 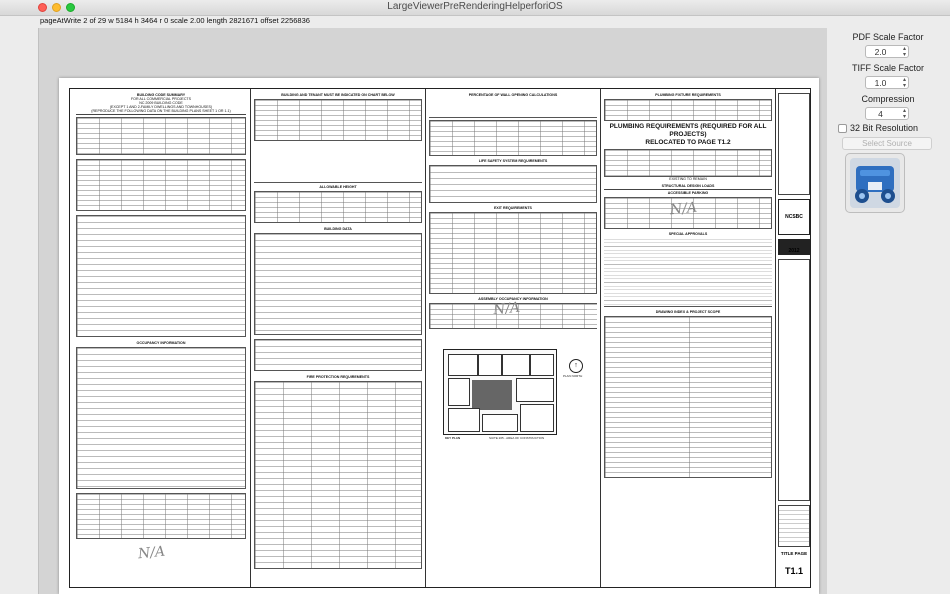 I want to click on exit-heading: EXIT REQUIREMENTS, so click(x=513, y=208).